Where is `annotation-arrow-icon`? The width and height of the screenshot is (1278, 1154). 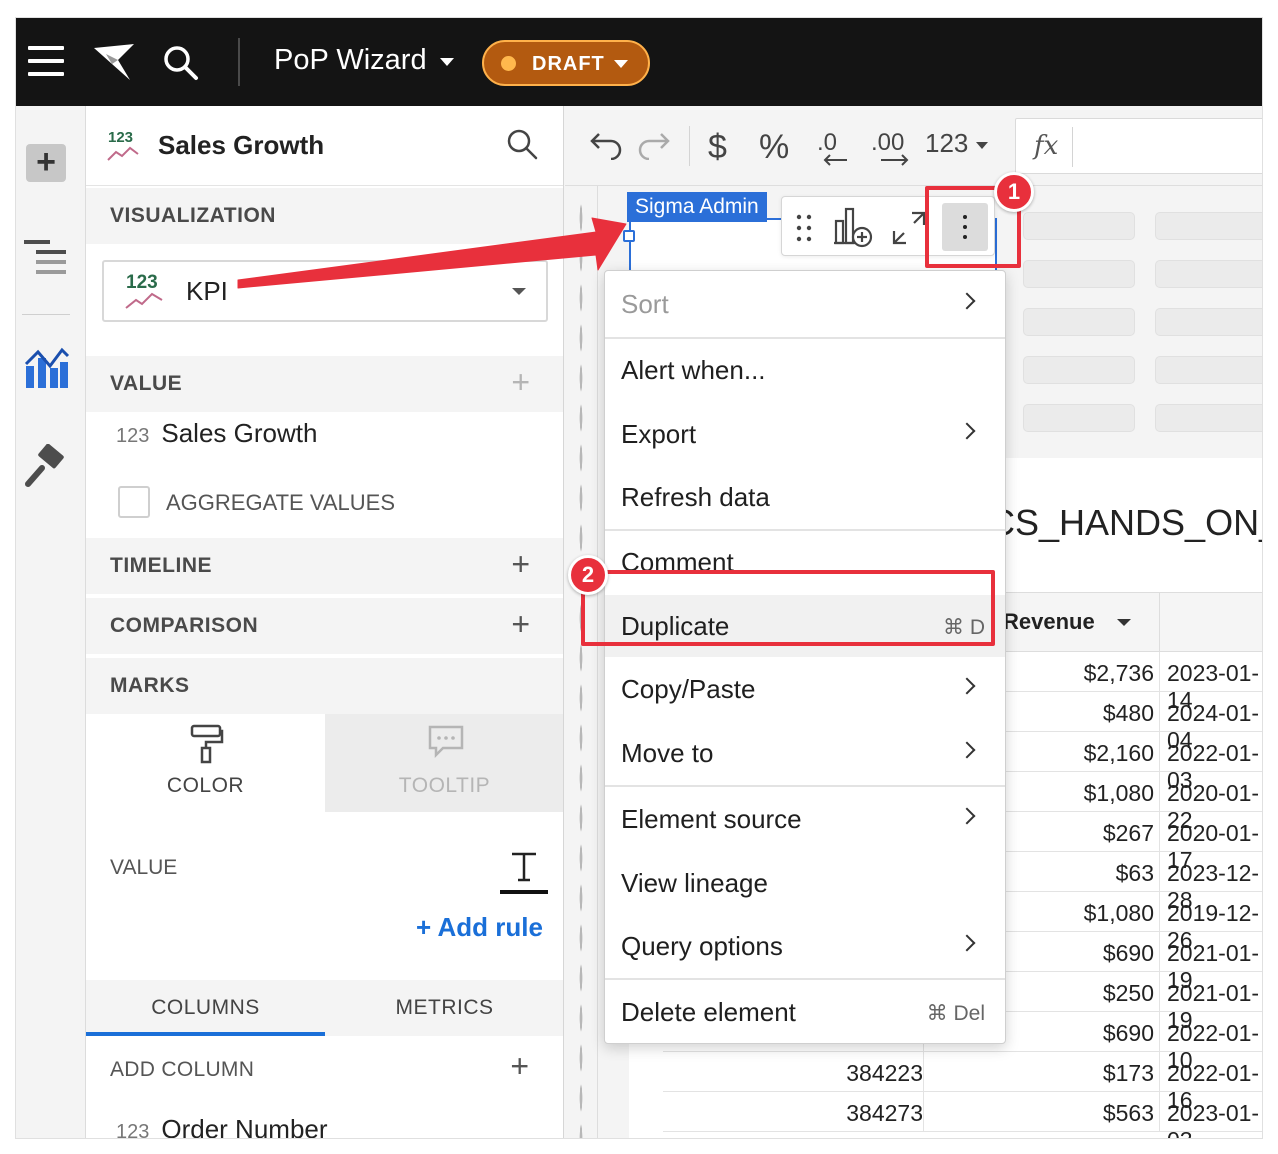
annotation-arrow-icon is located at coordinates (432, 253).